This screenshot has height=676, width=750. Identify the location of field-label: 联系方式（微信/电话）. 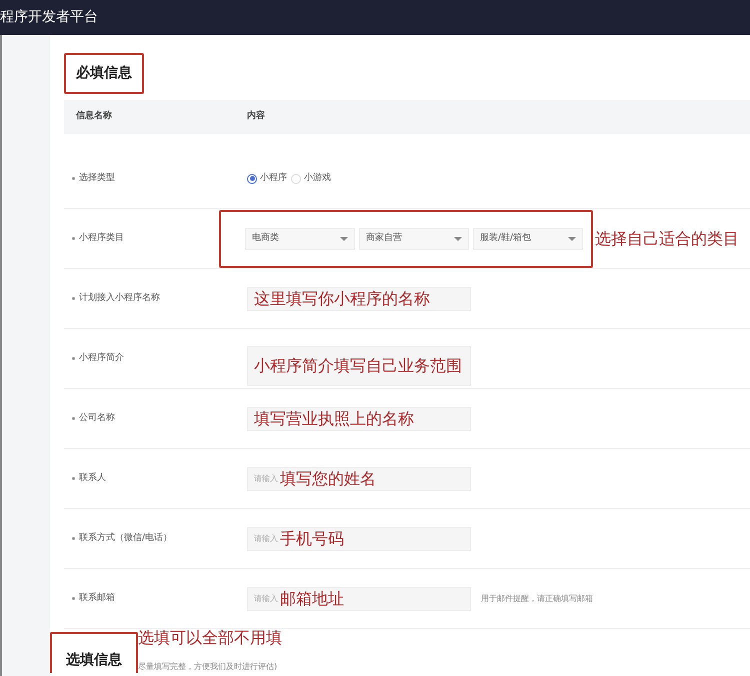
(125, 538).